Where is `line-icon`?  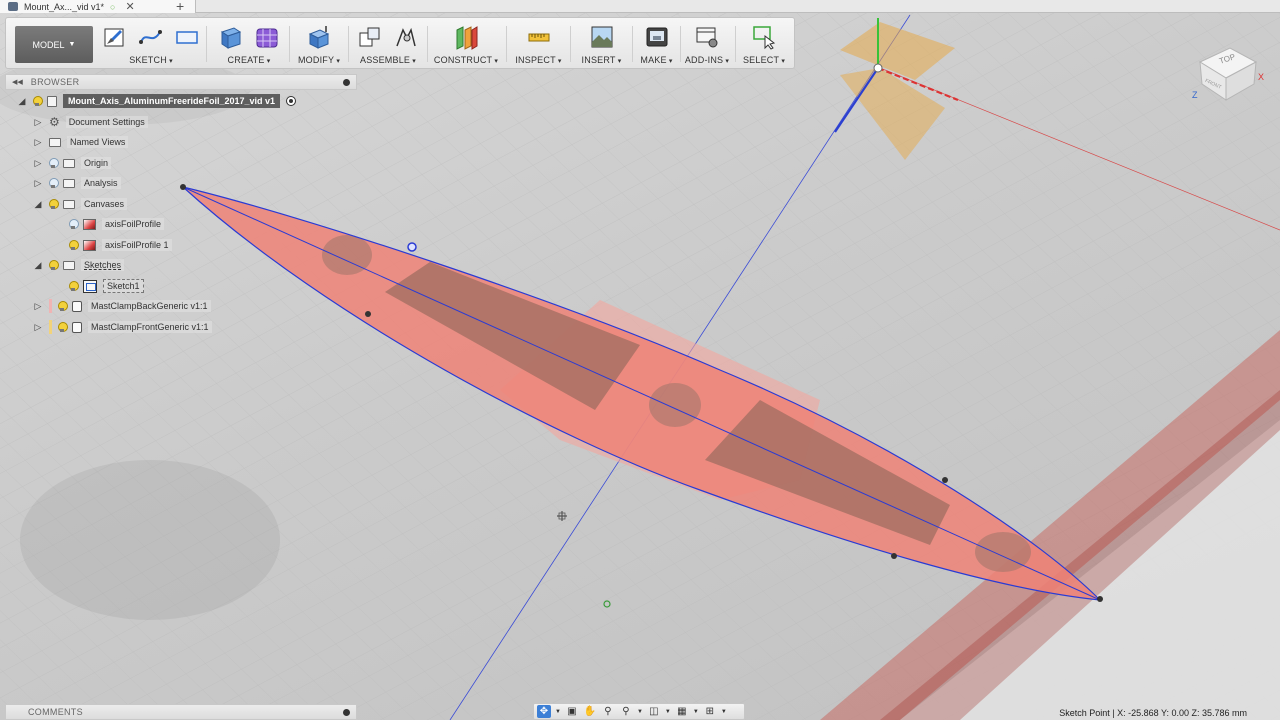
line-icon is located at coordinates (151, 37).